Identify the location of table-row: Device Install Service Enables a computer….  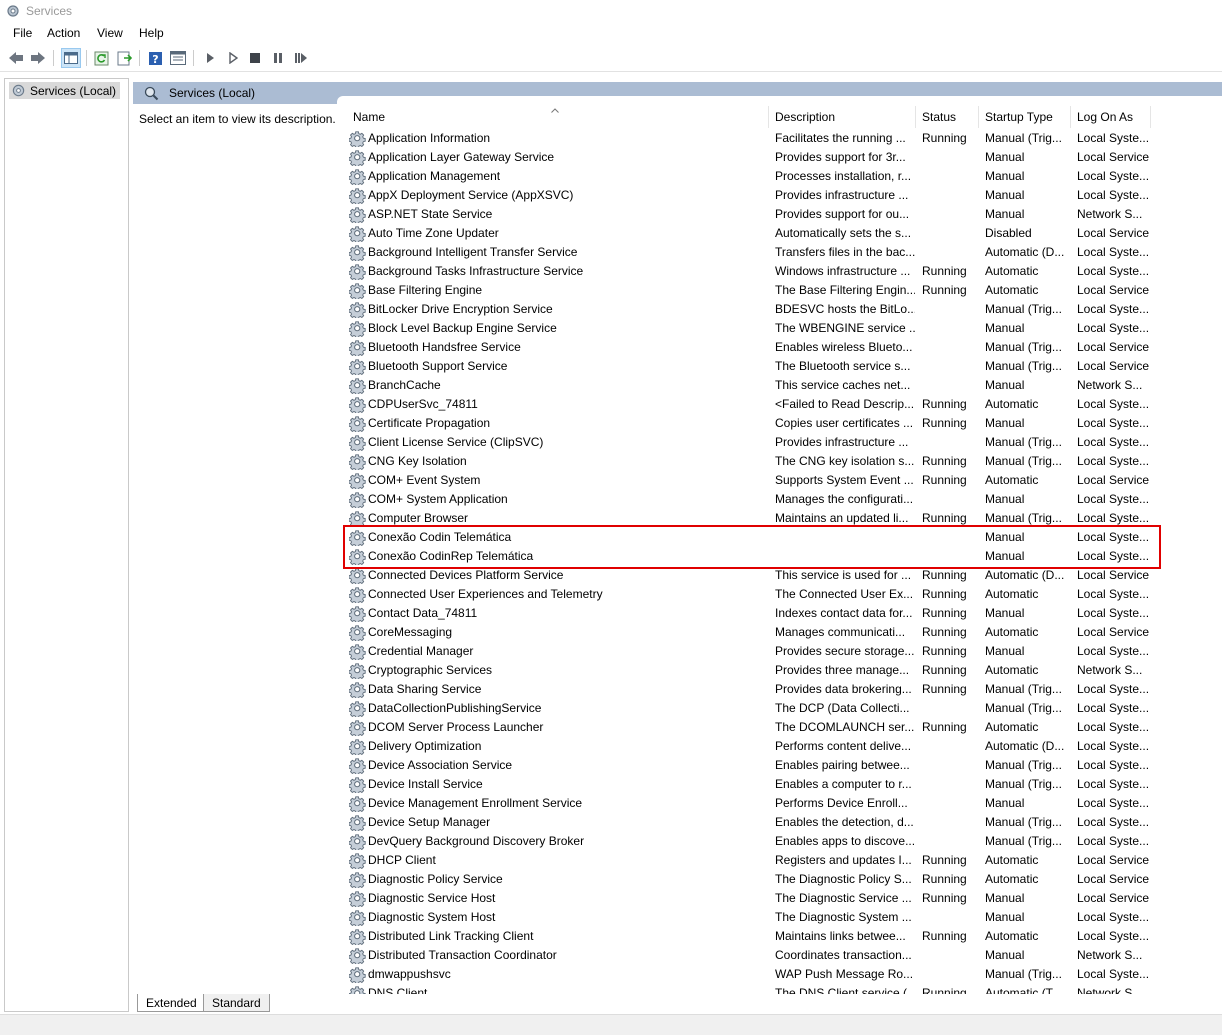
(779, 785).